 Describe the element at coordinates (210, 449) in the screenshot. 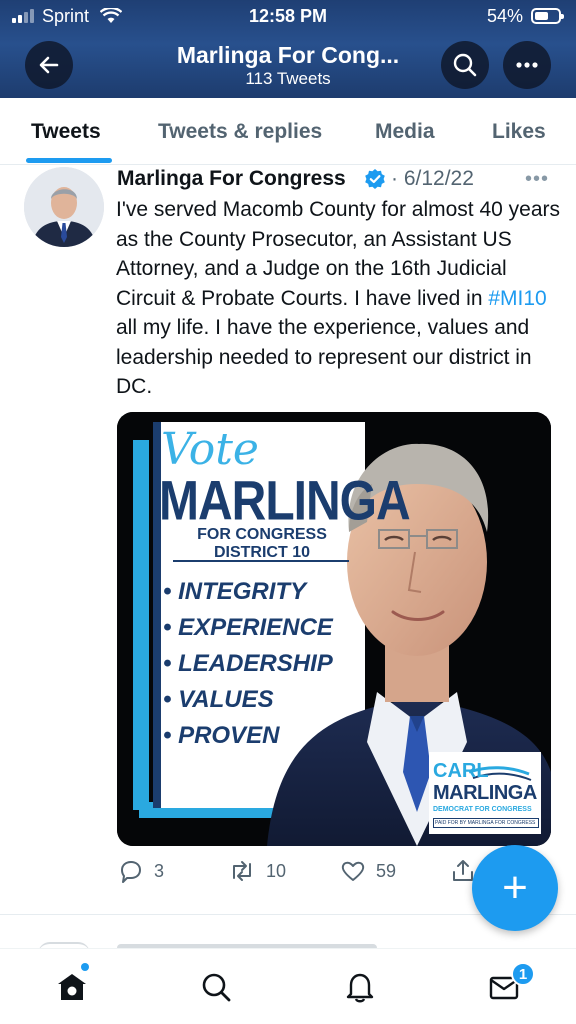

I see `poster-vote-text: Vote` at that location.